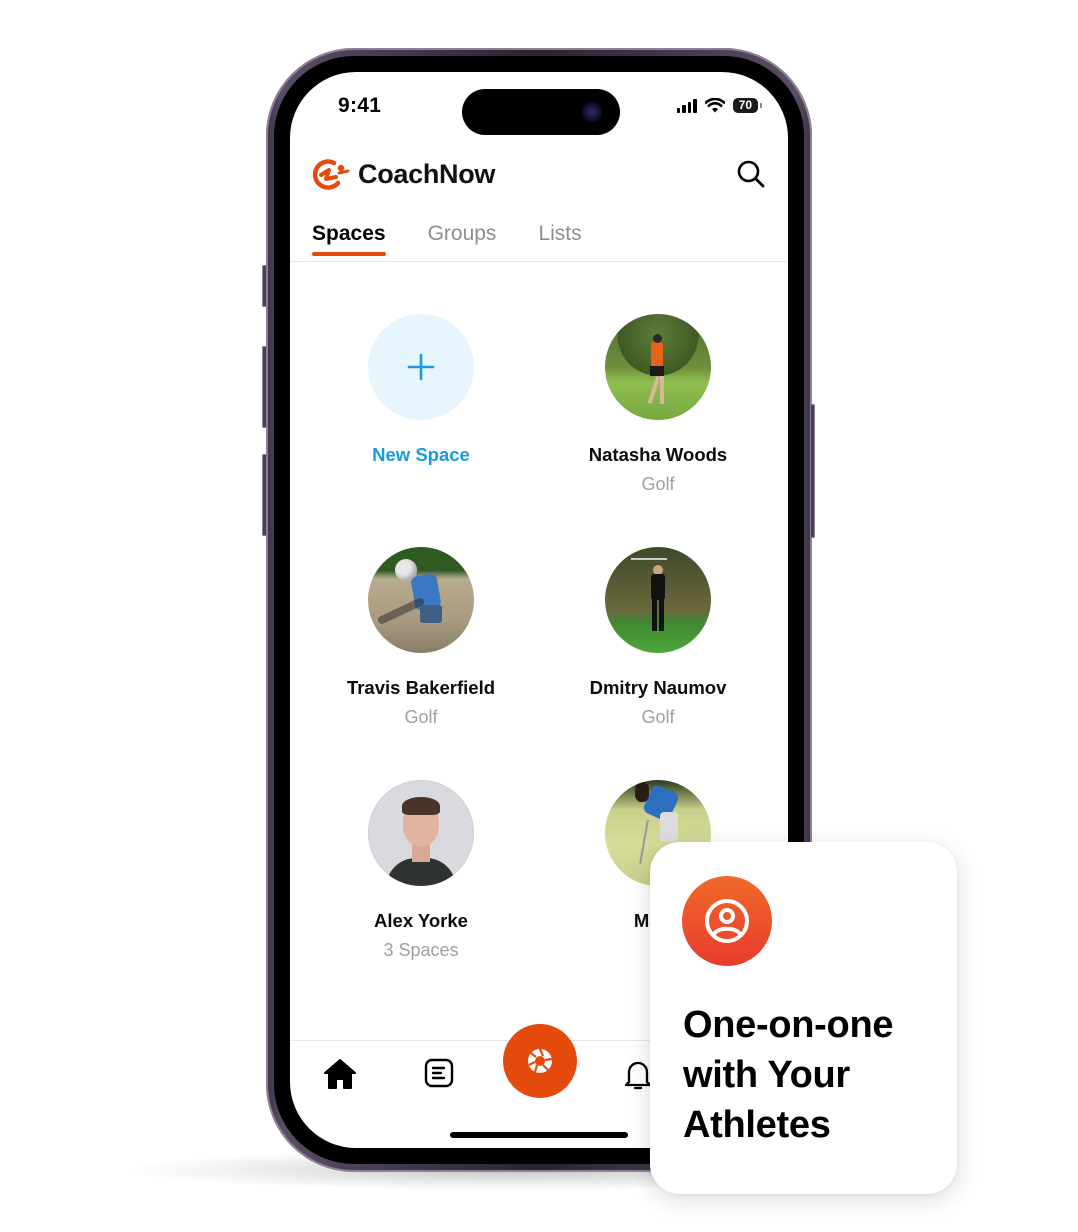  I want to click on promo-card: One-on-one with Your Athletes, so click(803, 1018).